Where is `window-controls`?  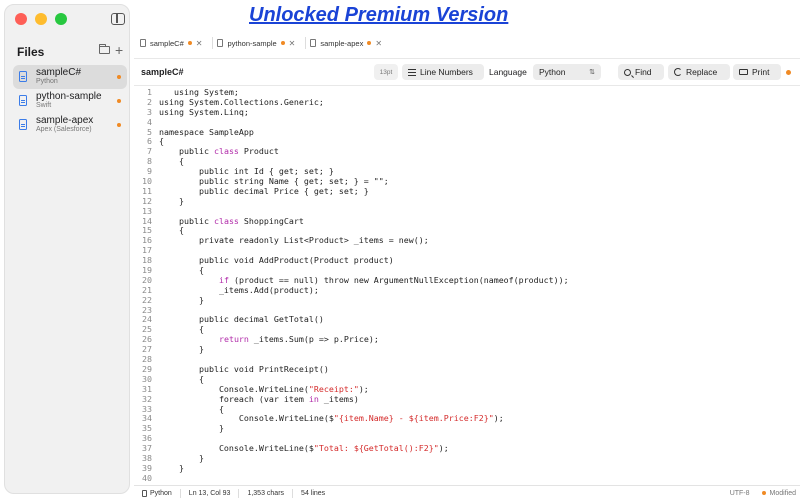 window-controls is located at coordinates (41, 19).